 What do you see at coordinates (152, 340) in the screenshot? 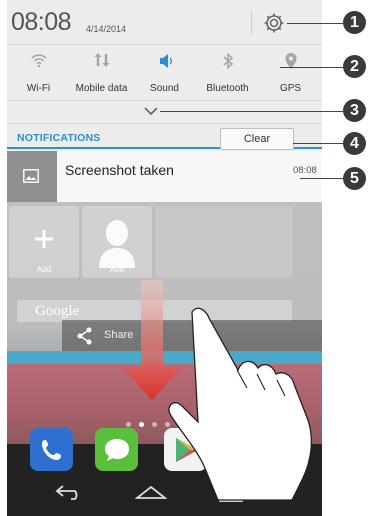
I see `swipe-down-arrow-icon` at bounding box center [152, 340].